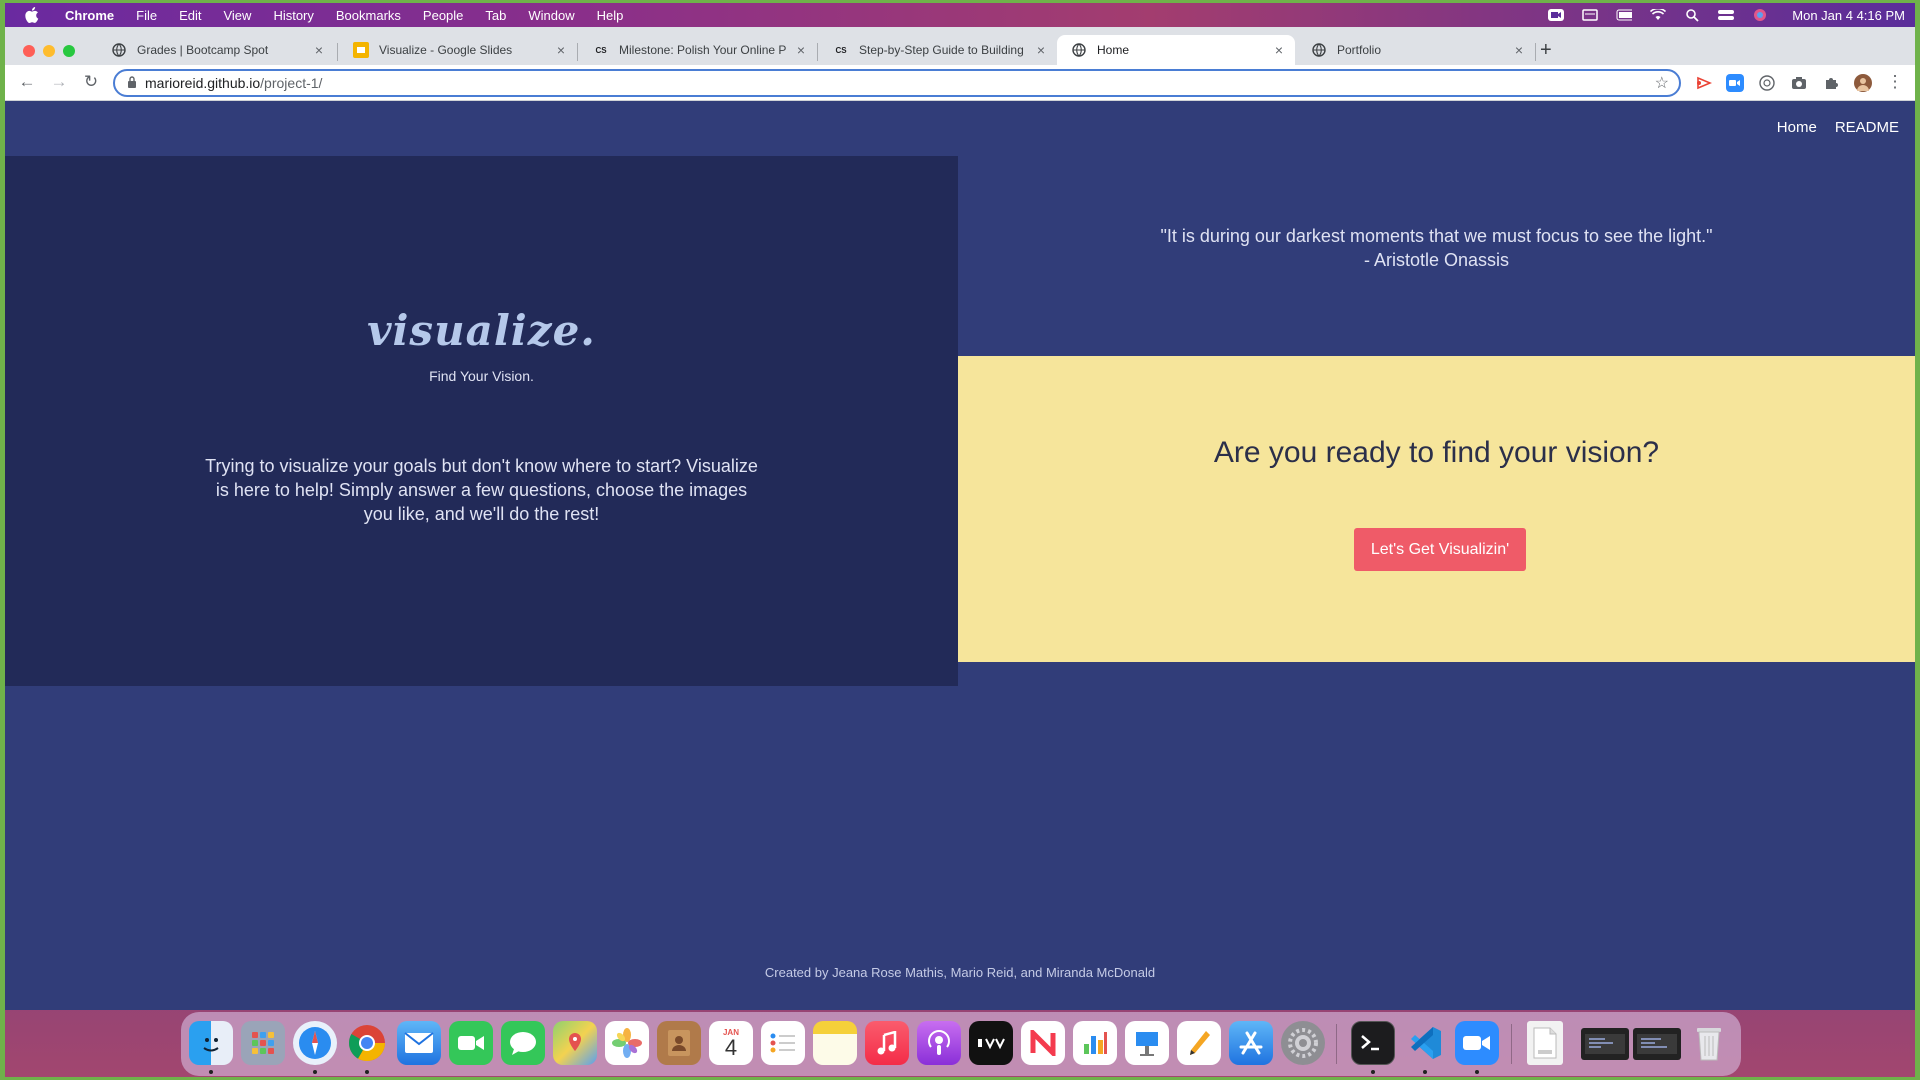  Describe the element at coordinates (27, 82) in the screenshot. I see `back-button: ←` at that location.